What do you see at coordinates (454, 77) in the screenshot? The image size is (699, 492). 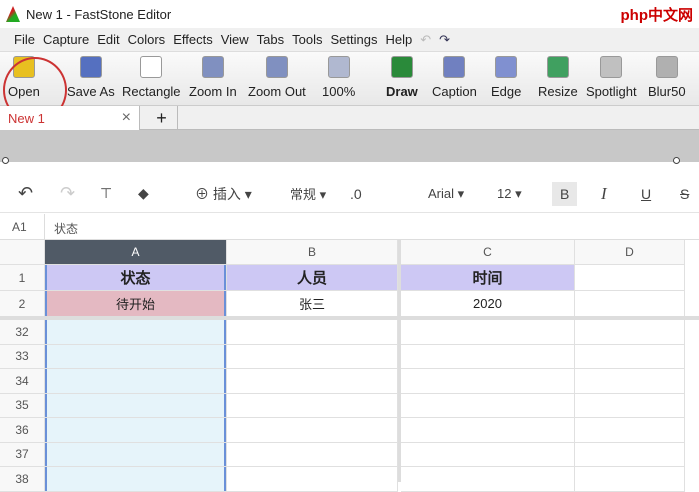 I see `toolbar-caption-button: Caption` at bounding box center [454, 77].